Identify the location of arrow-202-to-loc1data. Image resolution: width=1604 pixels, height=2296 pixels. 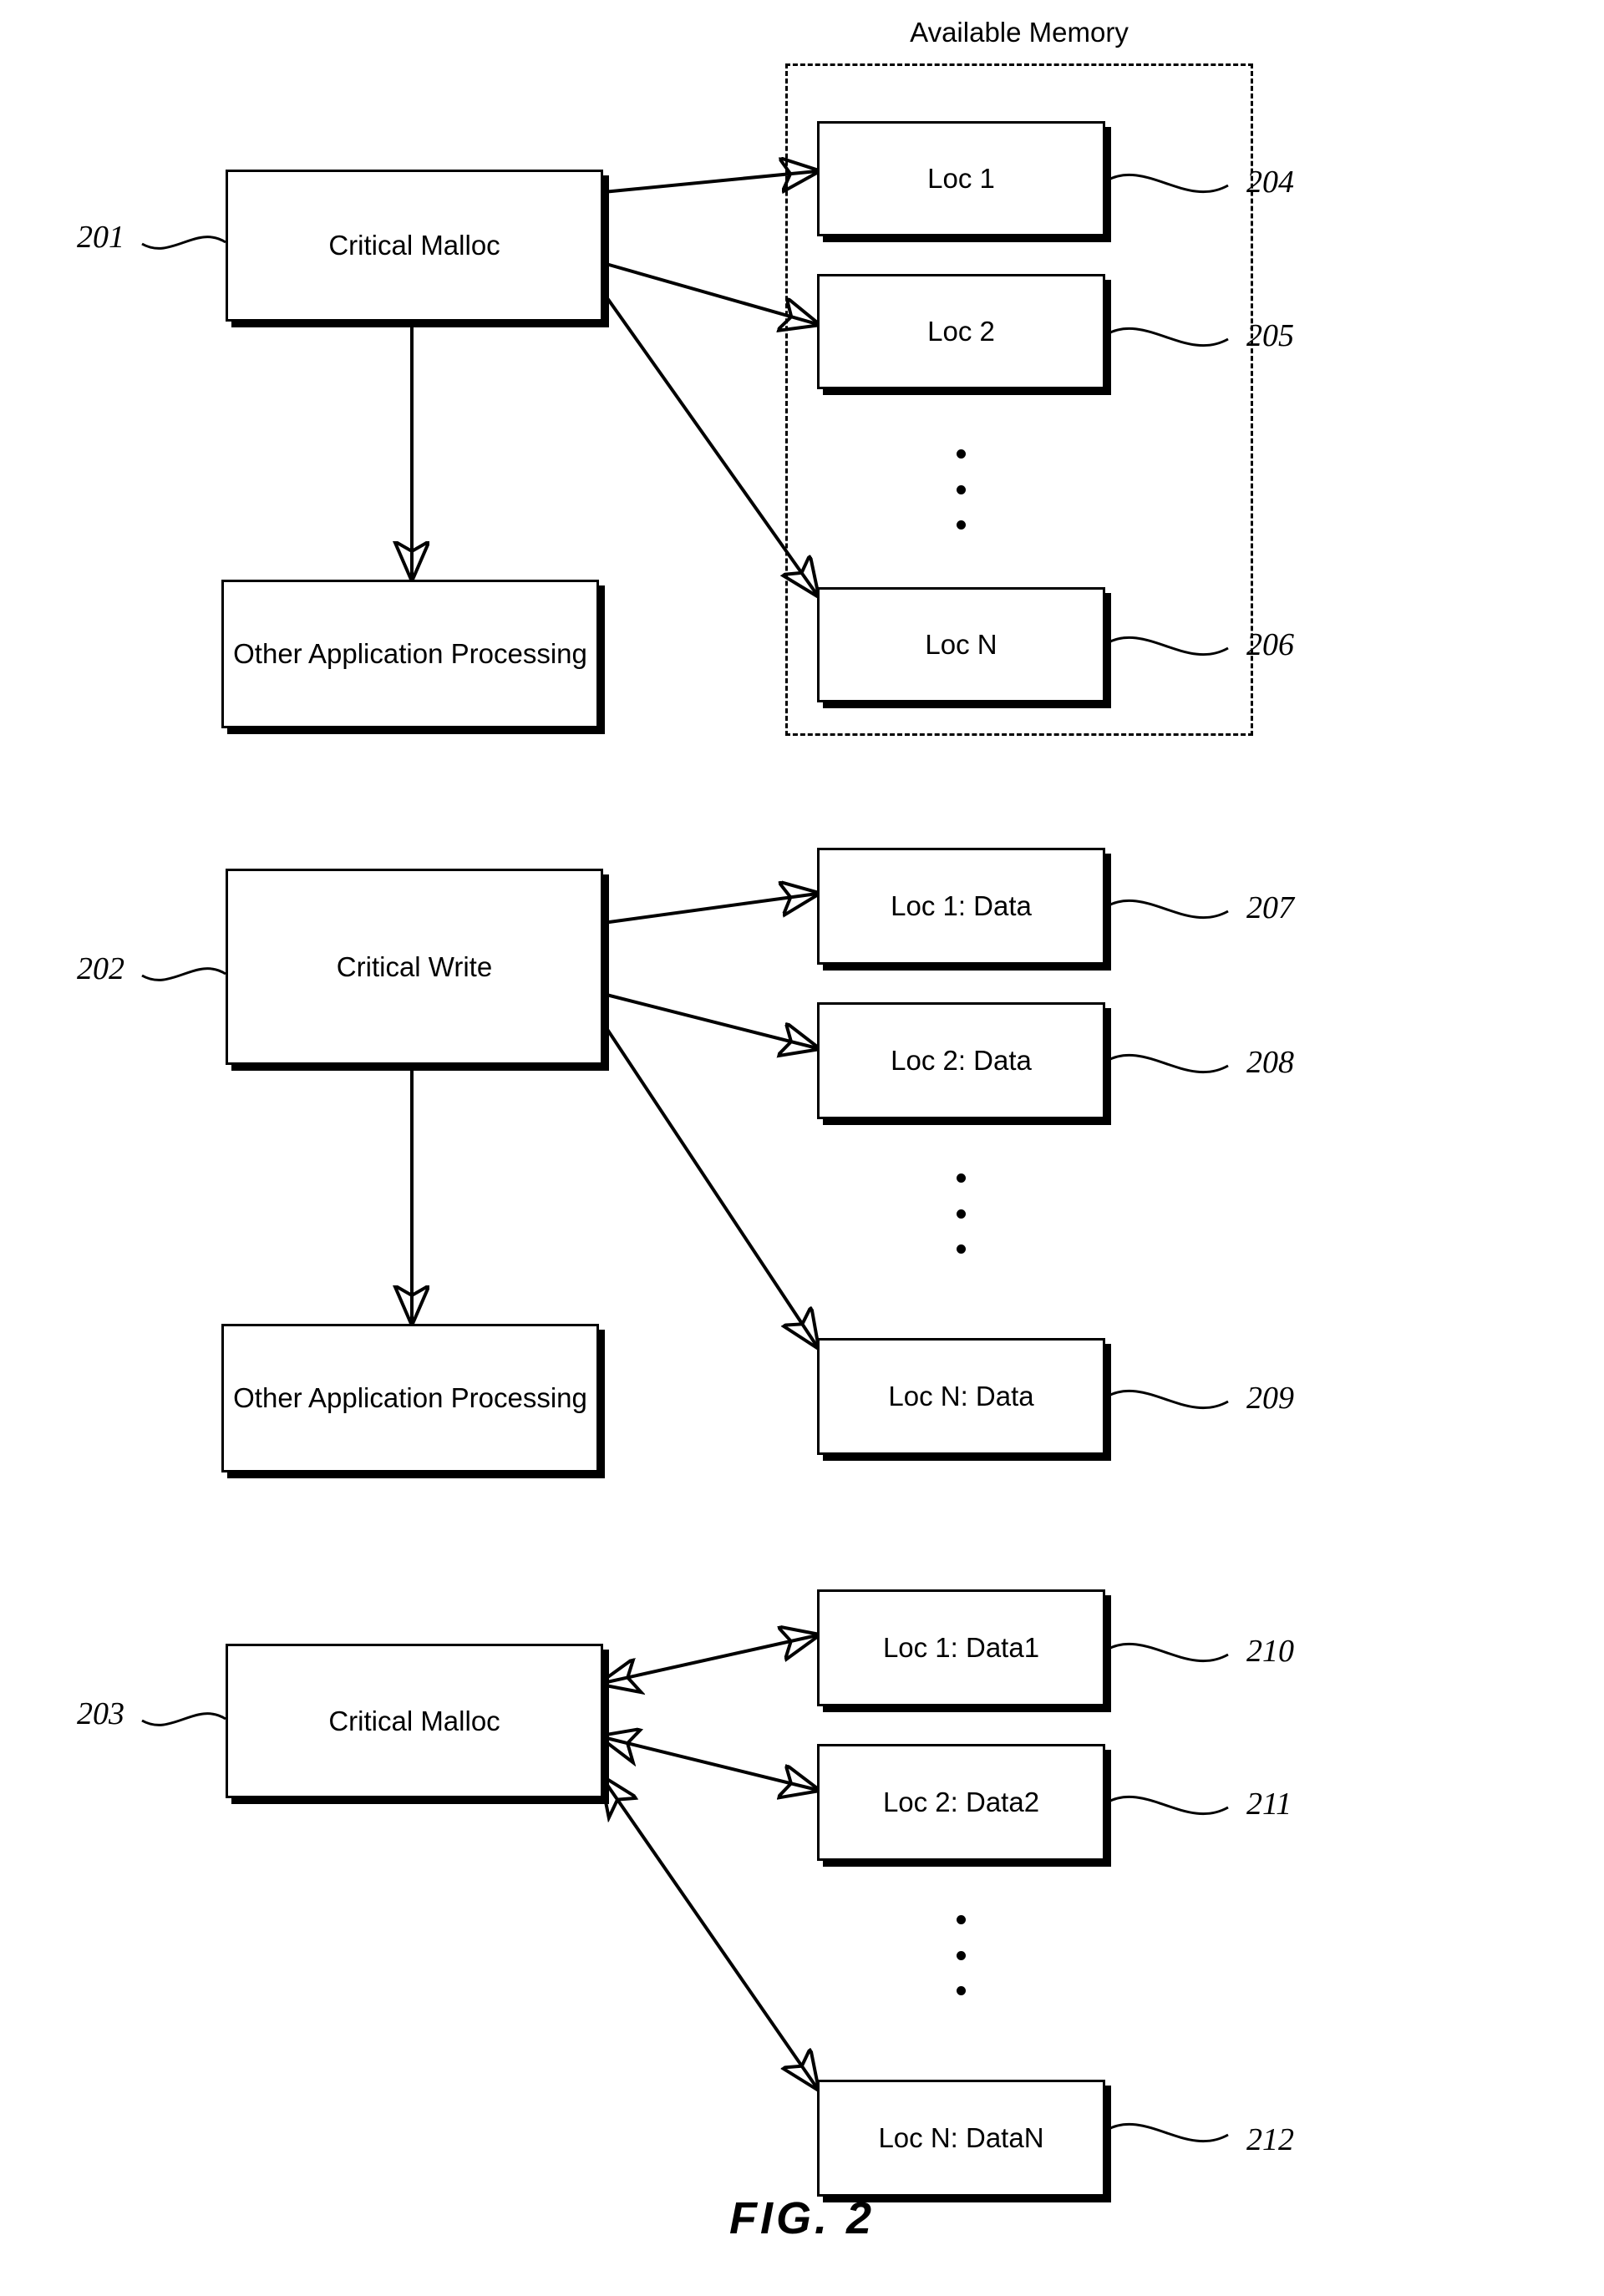
(710, 909).